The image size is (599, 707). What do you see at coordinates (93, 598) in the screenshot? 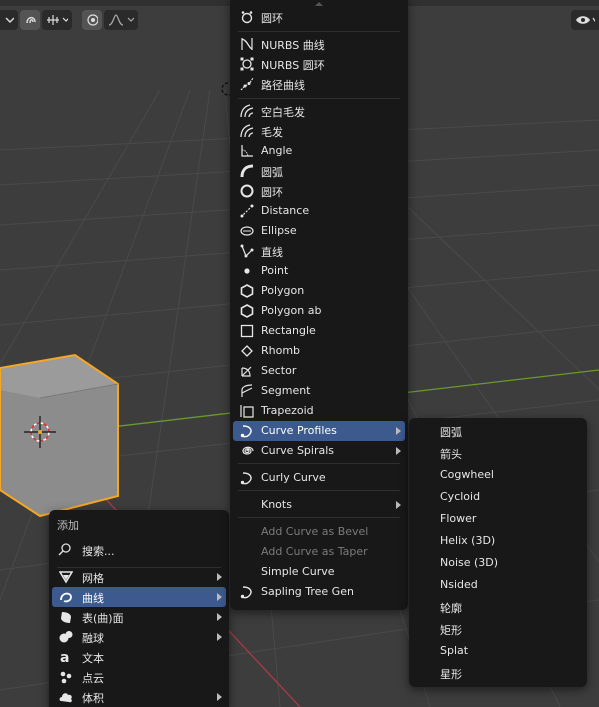
I see `menu-item-label: 曲线` at bounding box center [93, 598].